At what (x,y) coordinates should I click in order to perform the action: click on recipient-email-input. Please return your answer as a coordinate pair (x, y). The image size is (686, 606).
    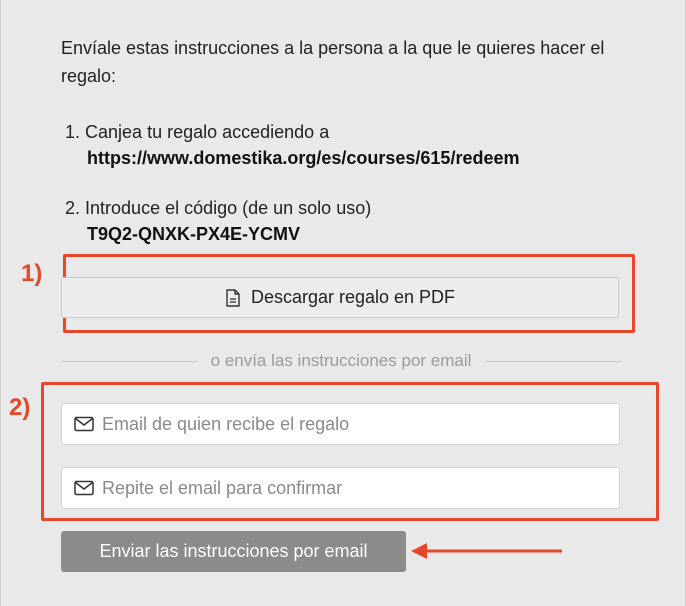
    Looking at the image, I should click on (360, 424).